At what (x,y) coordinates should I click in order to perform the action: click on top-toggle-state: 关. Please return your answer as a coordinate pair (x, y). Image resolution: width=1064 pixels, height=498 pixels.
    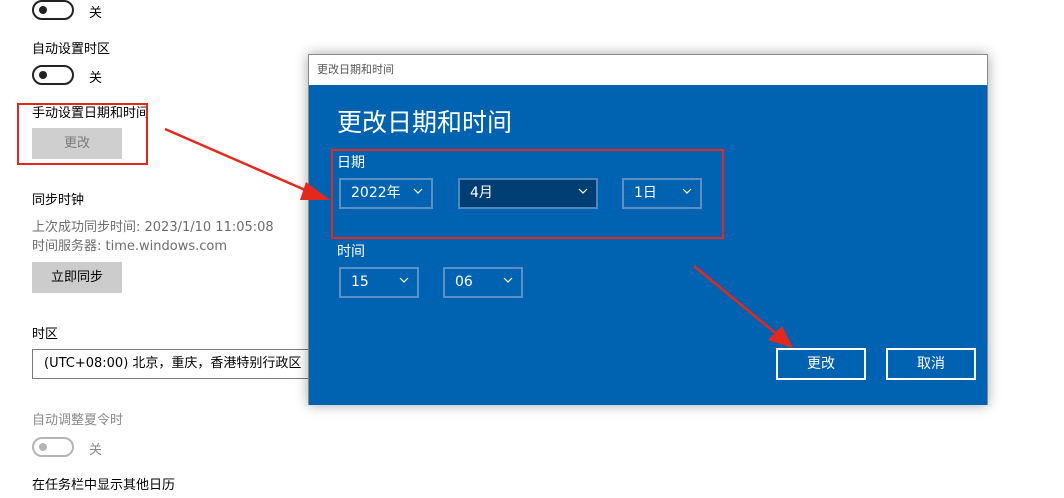
    Looking at the image, I should click on (96, 13).